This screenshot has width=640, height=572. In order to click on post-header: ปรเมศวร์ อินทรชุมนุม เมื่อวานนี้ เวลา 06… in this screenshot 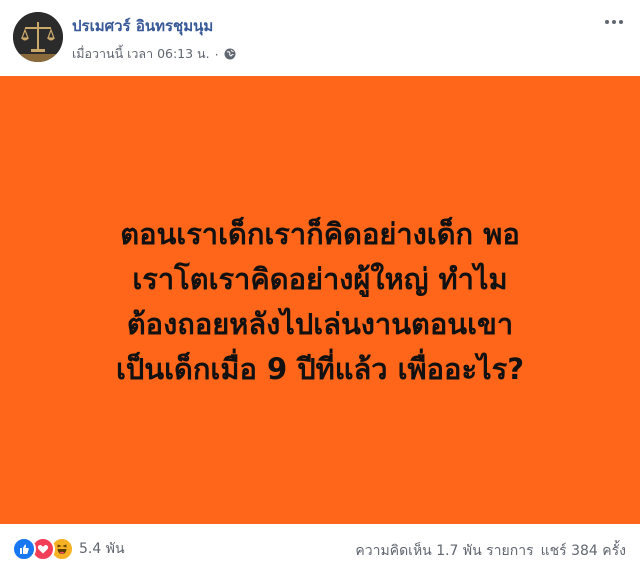, I will do `click(320, 38)`.